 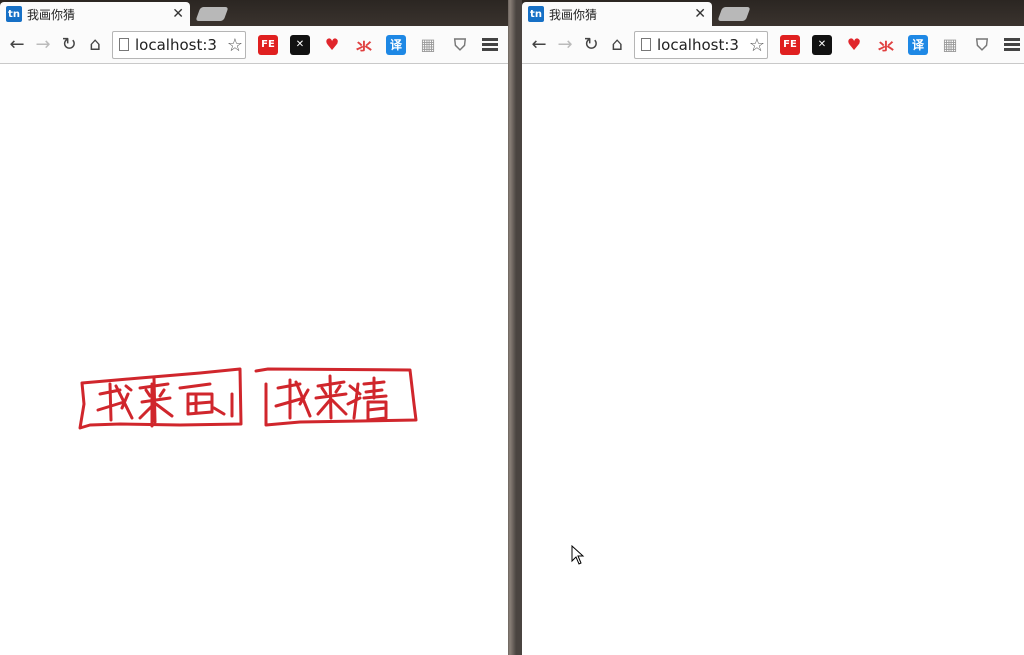 I want to click on sketch-char-hua, so click(x=206, y=400).